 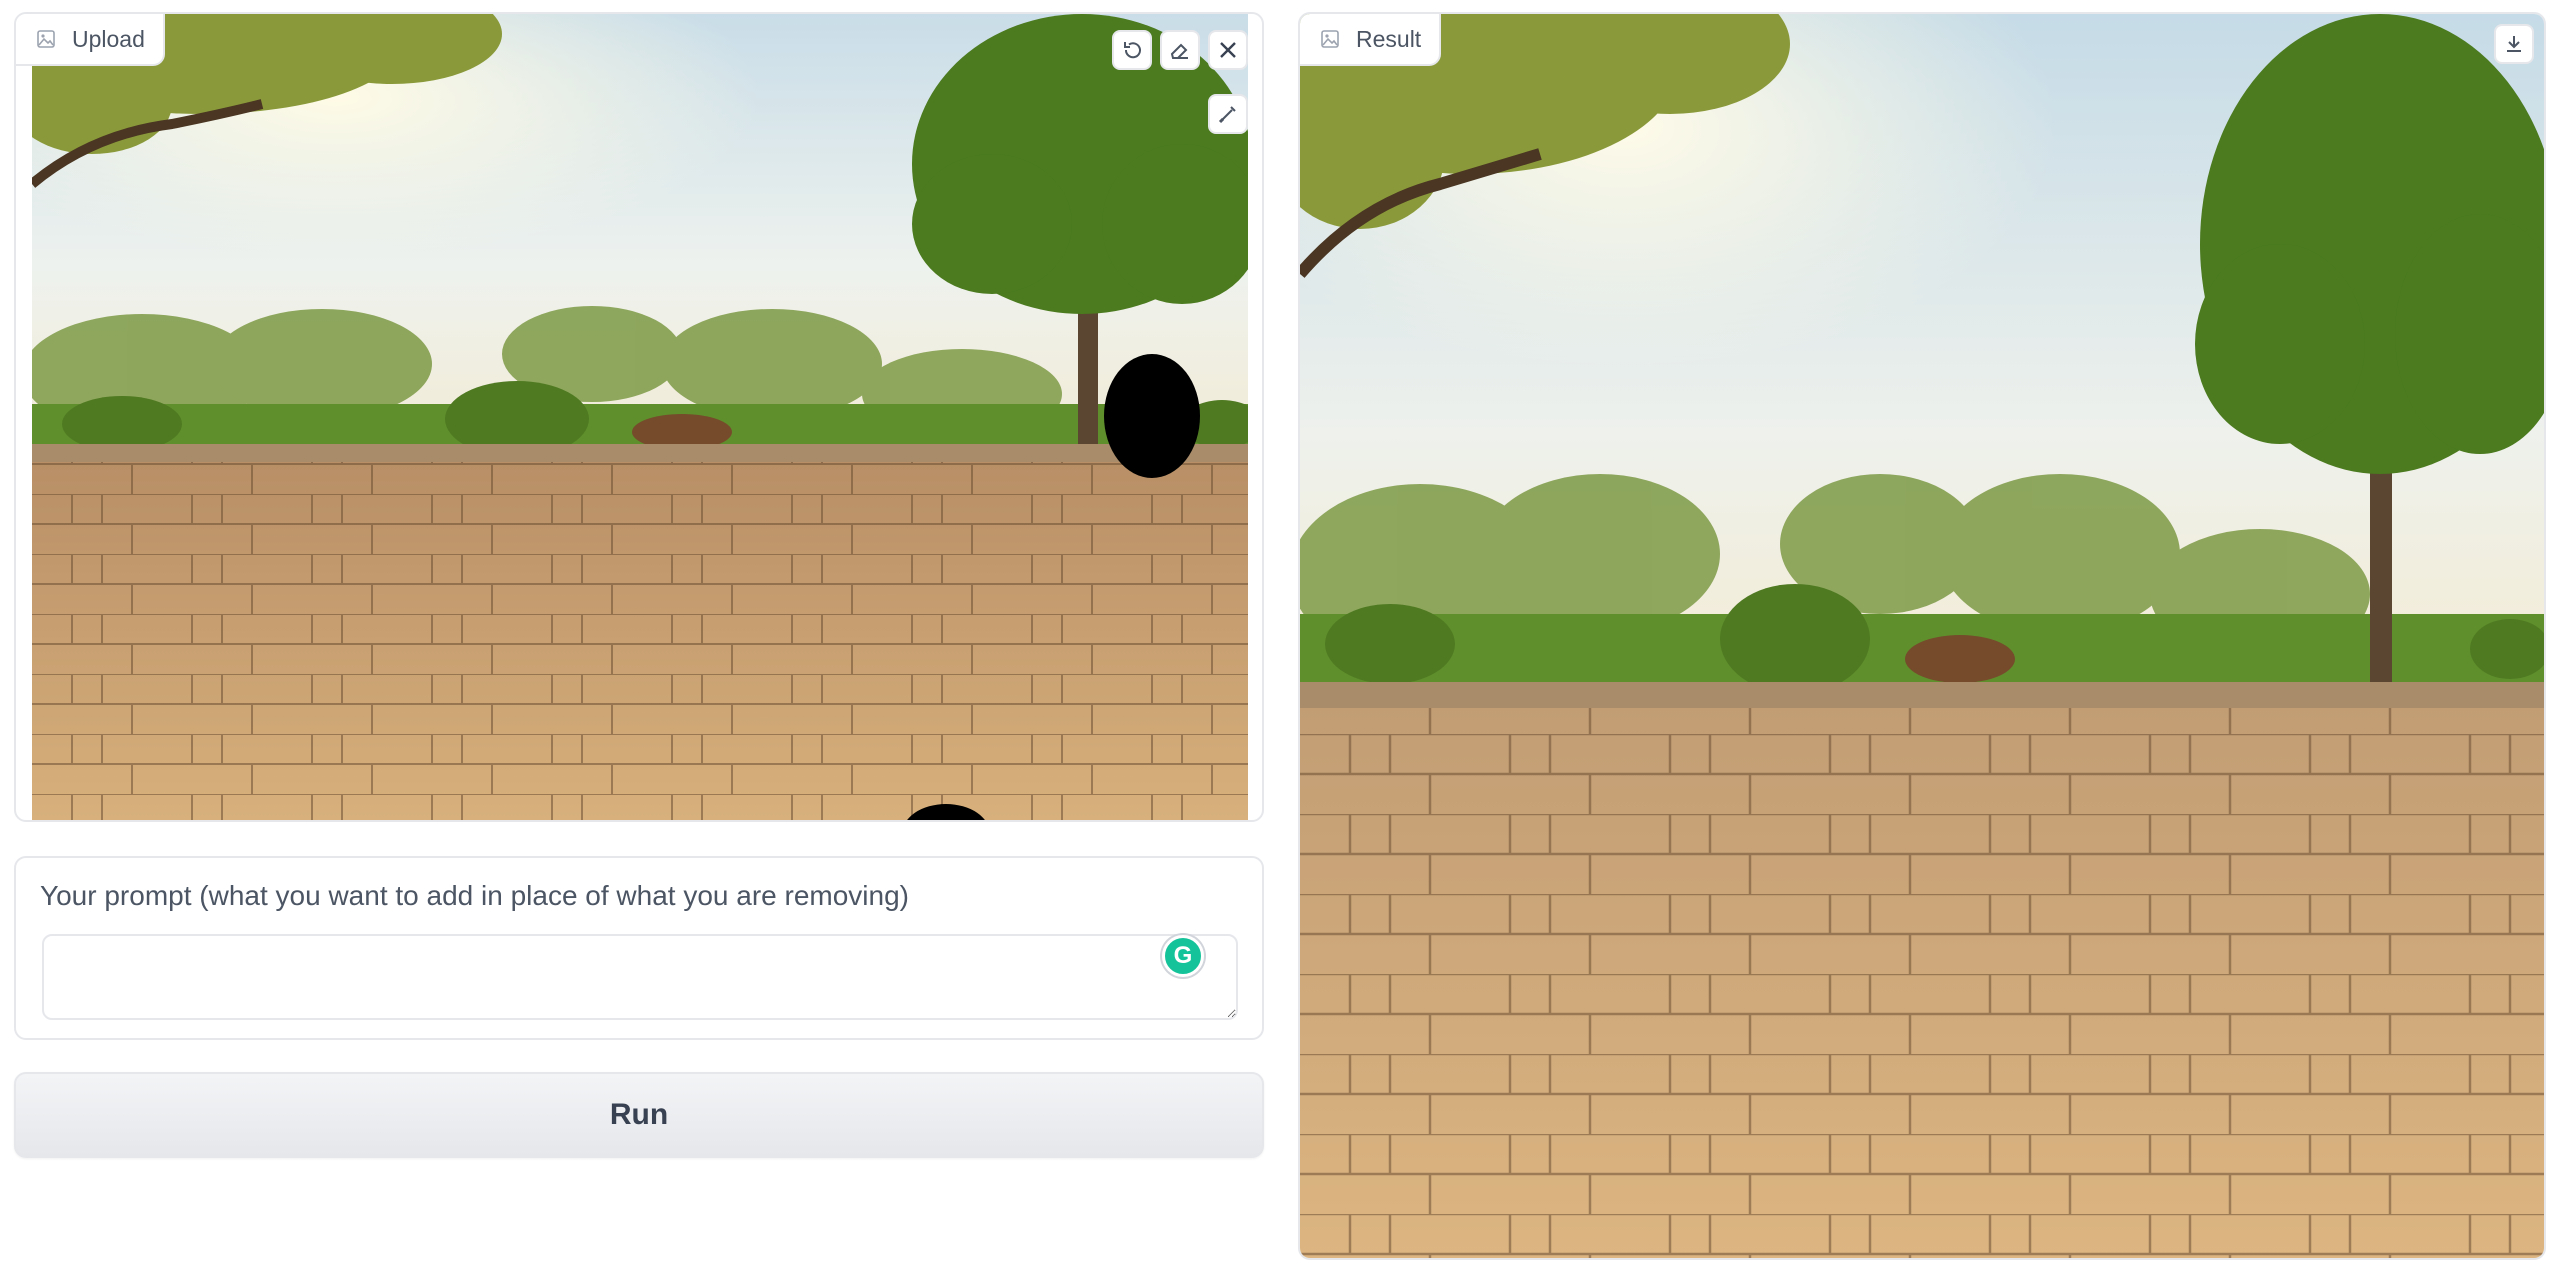 What do you see at coordinates (640, 977) in the screenshot?
I see `prompt-input` at bounding box center [640, 977].